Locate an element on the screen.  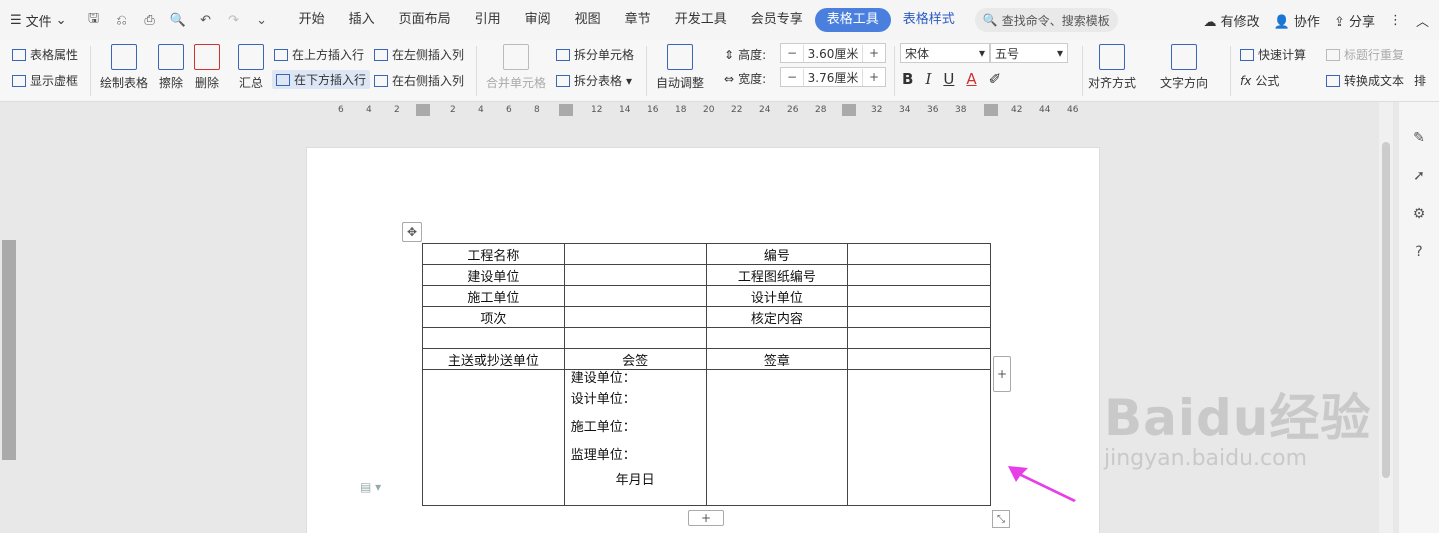
collapse-ribbon-icon: ︿ is located at coordinates (1422, 20).